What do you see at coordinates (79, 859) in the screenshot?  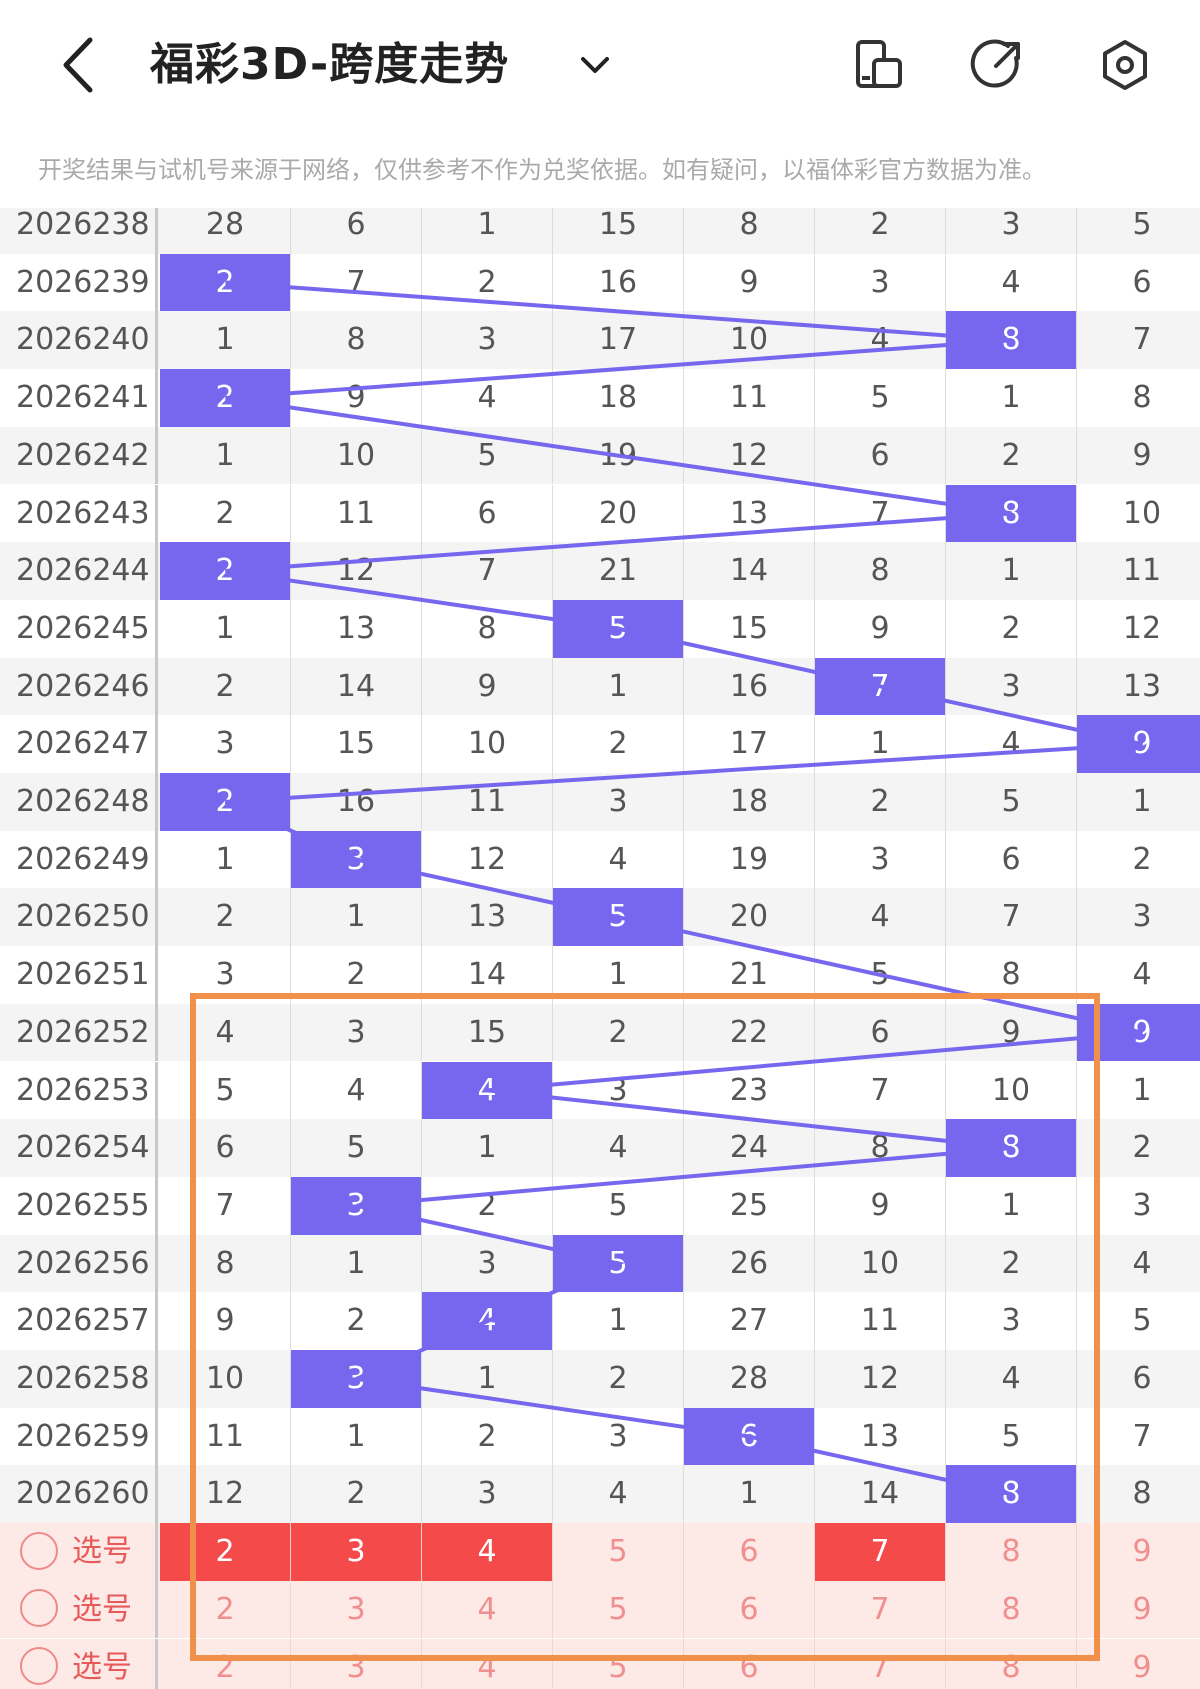 I see `issue-number: 2026249` at bounding box center [79, 859].